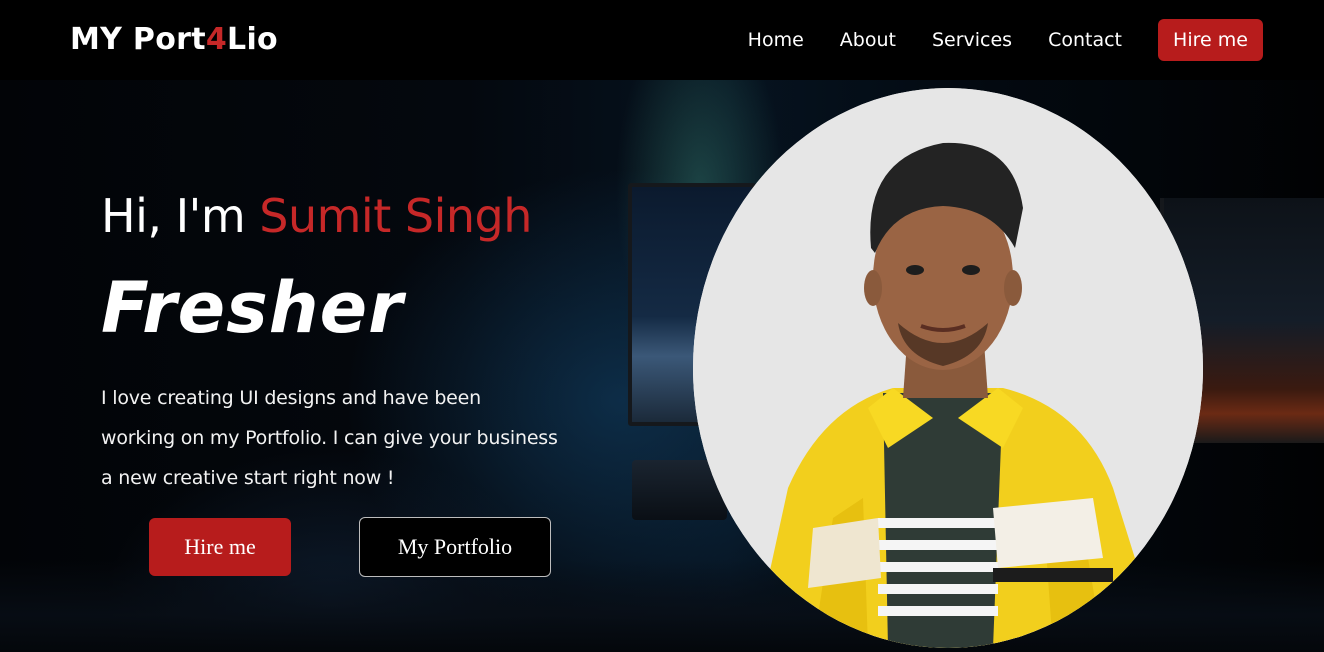 This screenshot has width=1324, height=652. Describe the element at coordinates (395, 216) in the screenshot. I see `hero-name: Sumit Singh` at that location.